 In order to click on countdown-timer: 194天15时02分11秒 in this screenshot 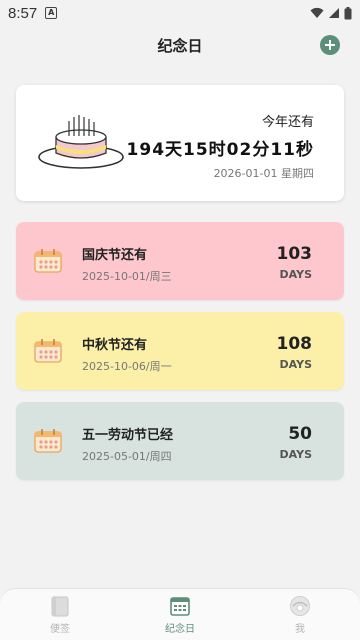, I will do `click(220, 150)`.